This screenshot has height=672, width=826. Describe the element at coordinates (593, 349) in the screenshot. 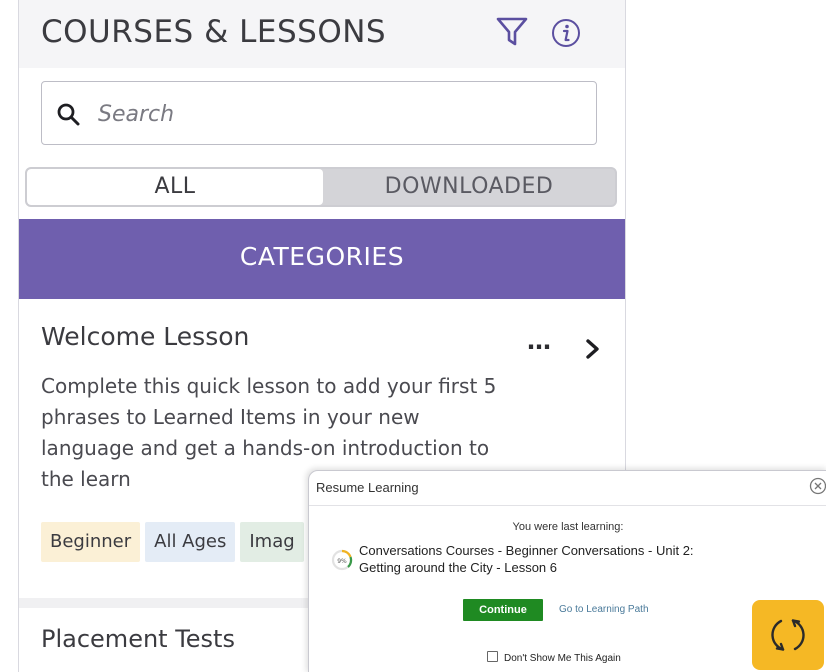

I see `chevron-right-icon` at that location.